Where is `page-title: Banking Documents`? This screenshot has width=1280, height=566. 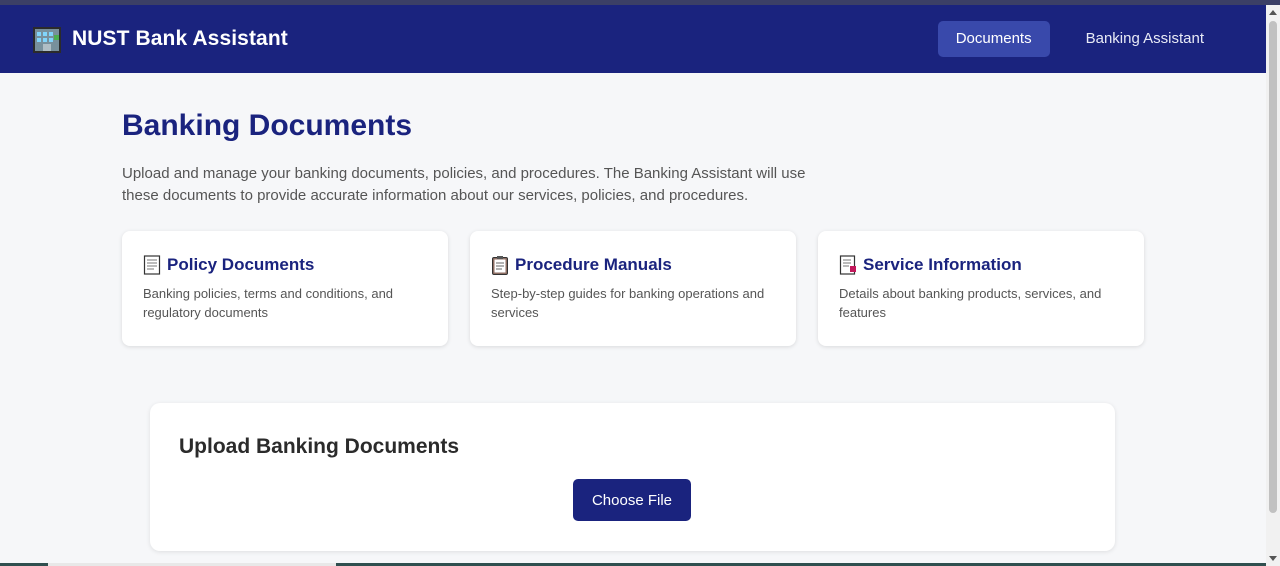 page-title: Banking Documents is located at coordinates (267, 125).